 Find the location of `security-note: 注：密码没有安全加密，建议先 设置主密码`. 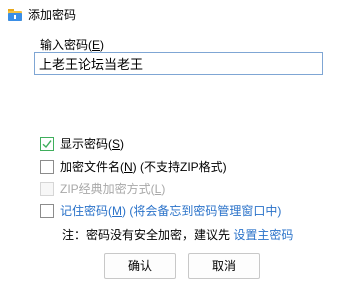

security-note: 注：密码没有安全加密，建议先 设置主密码 is located at coordinates (177, 235).